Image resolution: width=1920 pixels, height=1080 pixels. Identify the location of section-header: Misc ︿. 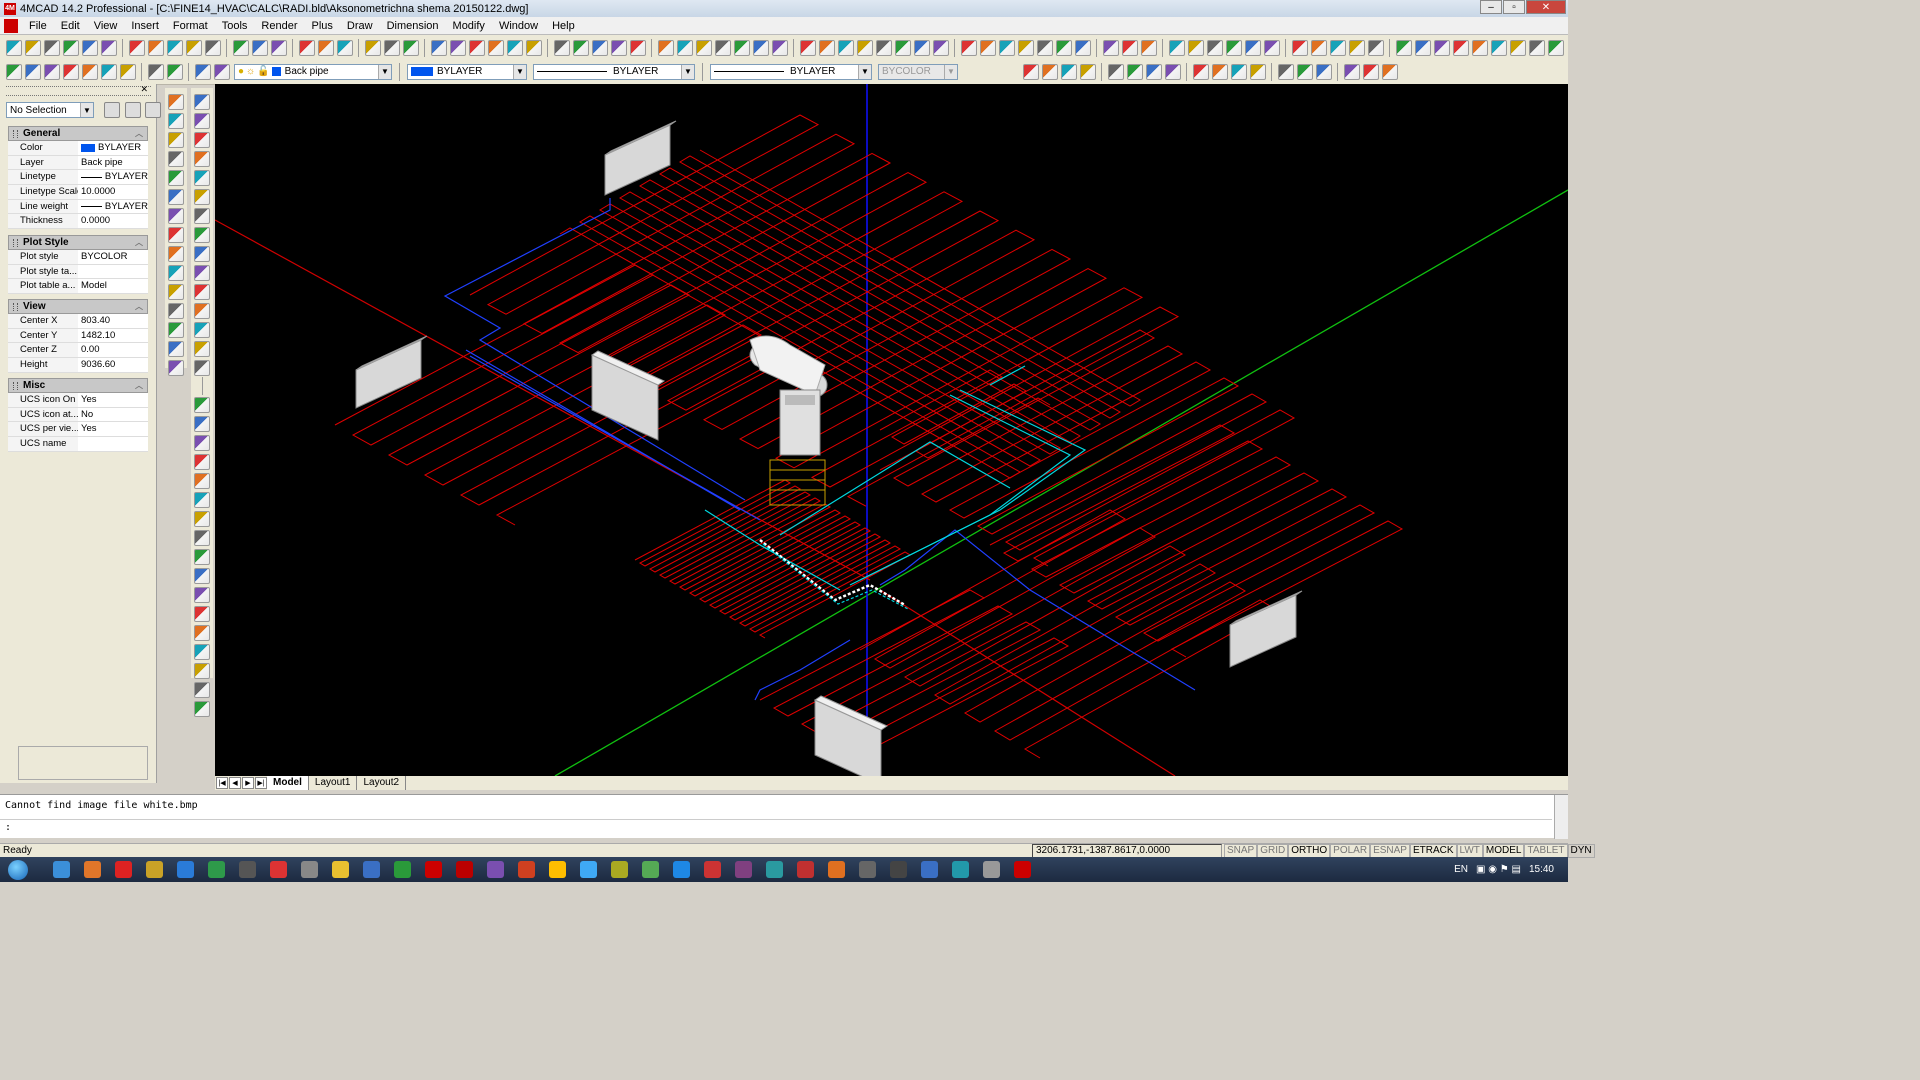
(78, 385).